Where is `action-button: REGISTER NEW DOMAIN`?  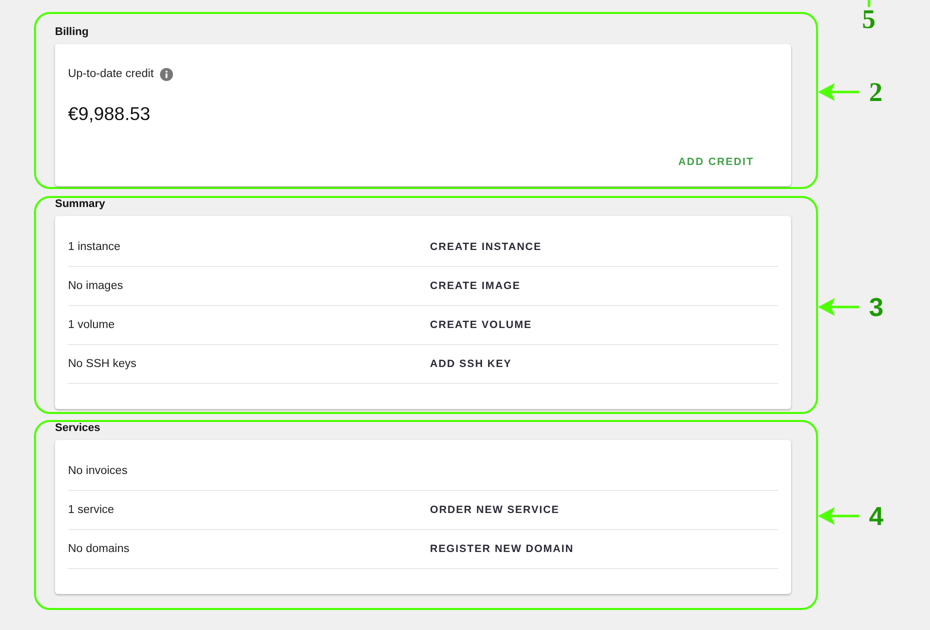 action-button: REGISTER NEW DOMAIN is located at coordinates (502, 549).